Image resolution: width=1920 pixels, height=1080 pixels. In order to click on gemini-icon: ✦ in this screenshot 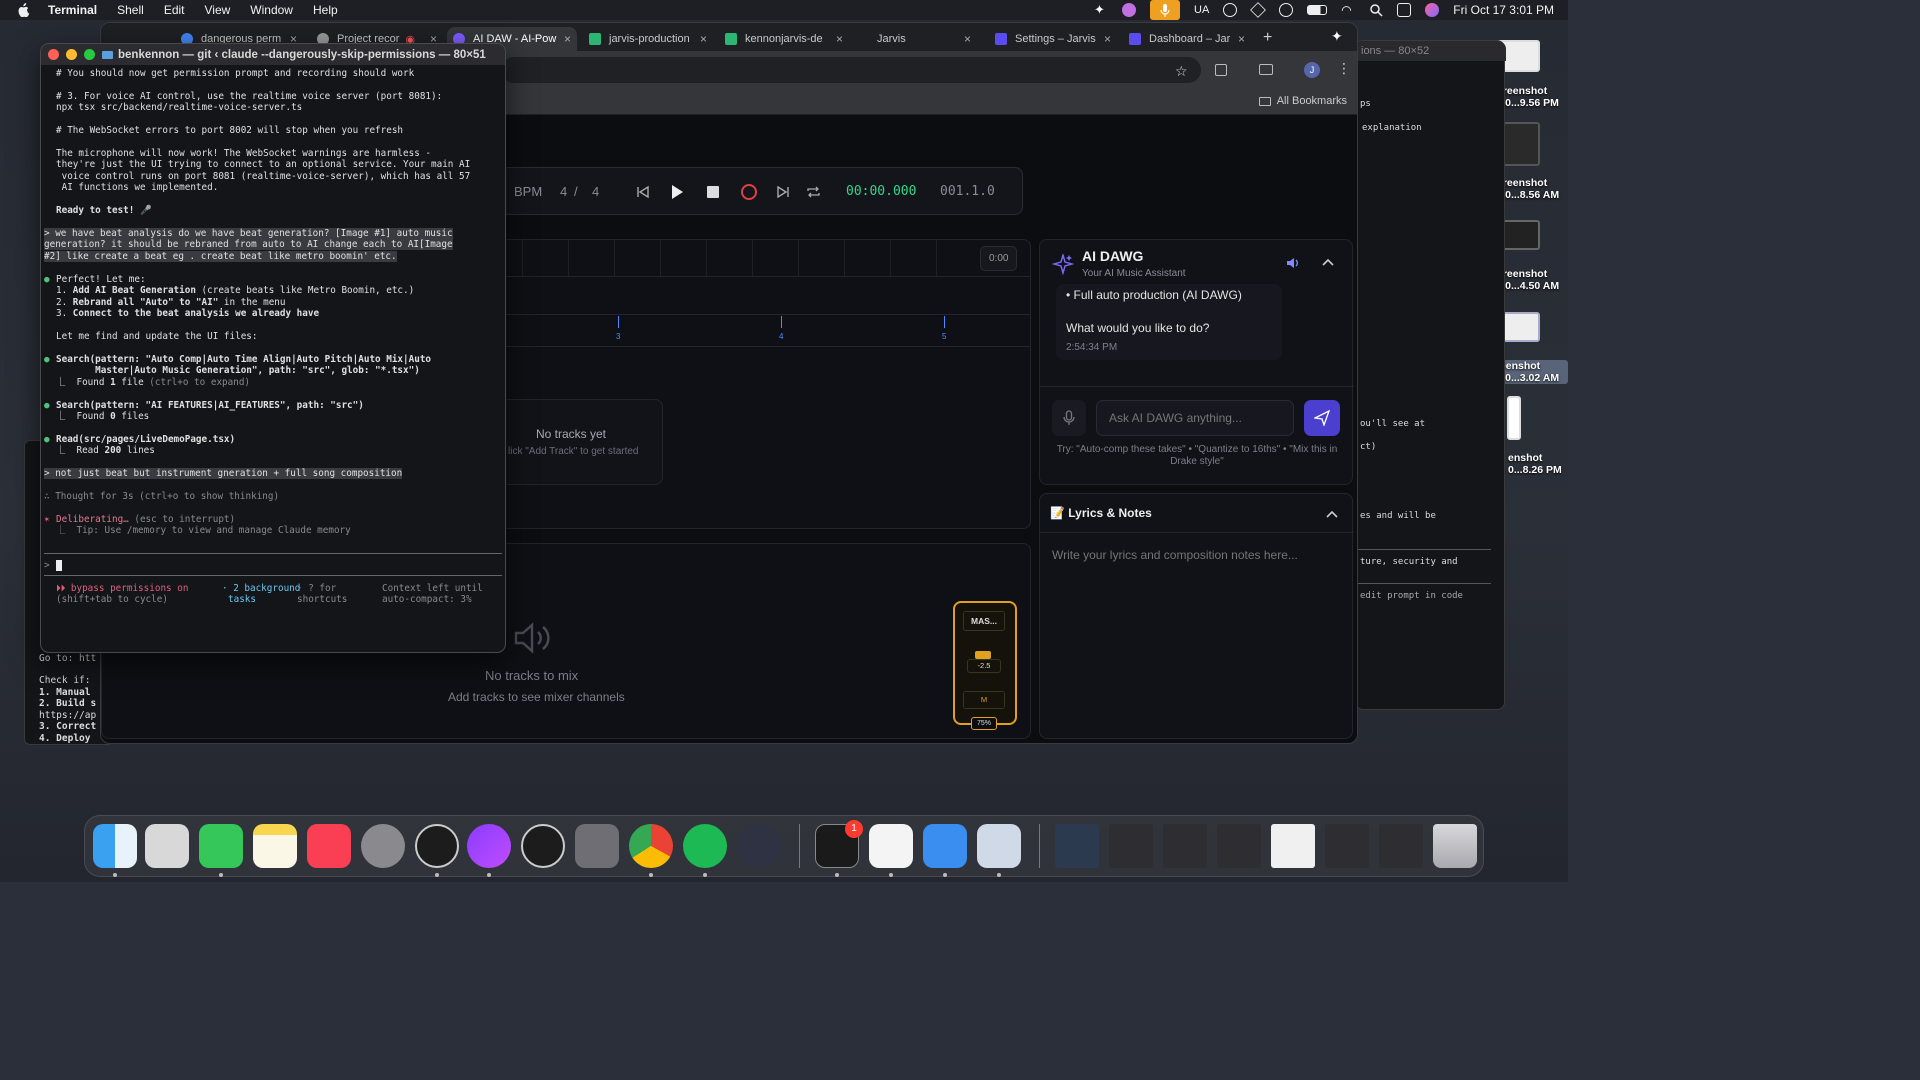, I will do `click(1337, 36)`.